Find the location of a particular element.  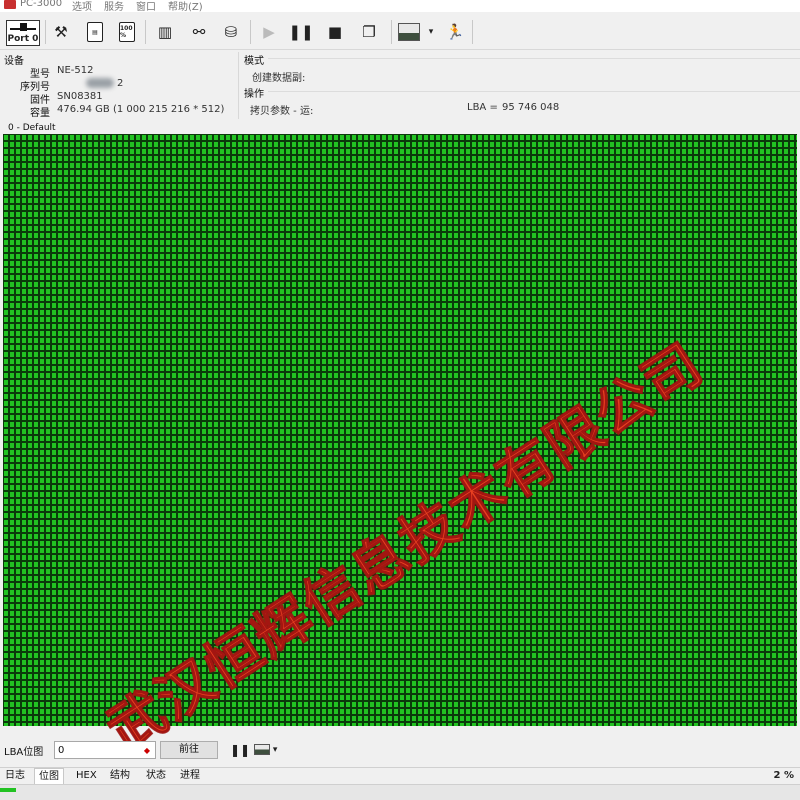

run-script-button: 🏃 is located at coordinates (455, 32).